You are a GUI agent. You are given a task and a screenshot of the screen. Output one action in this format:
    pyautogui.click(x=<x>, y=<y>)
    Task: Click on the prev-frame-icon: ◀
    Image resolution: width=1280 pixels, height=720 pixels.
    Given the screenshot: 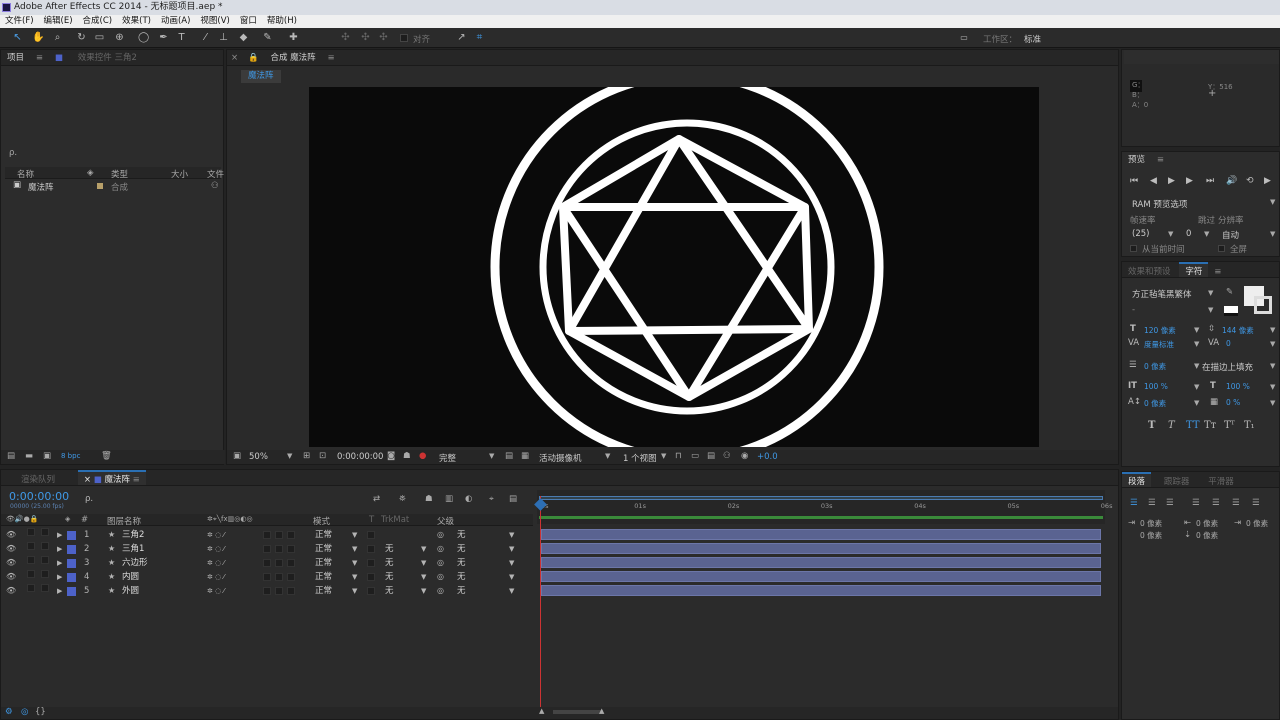 What is the action you would take?
    pyautogui.click(x=1153, y=181)
    